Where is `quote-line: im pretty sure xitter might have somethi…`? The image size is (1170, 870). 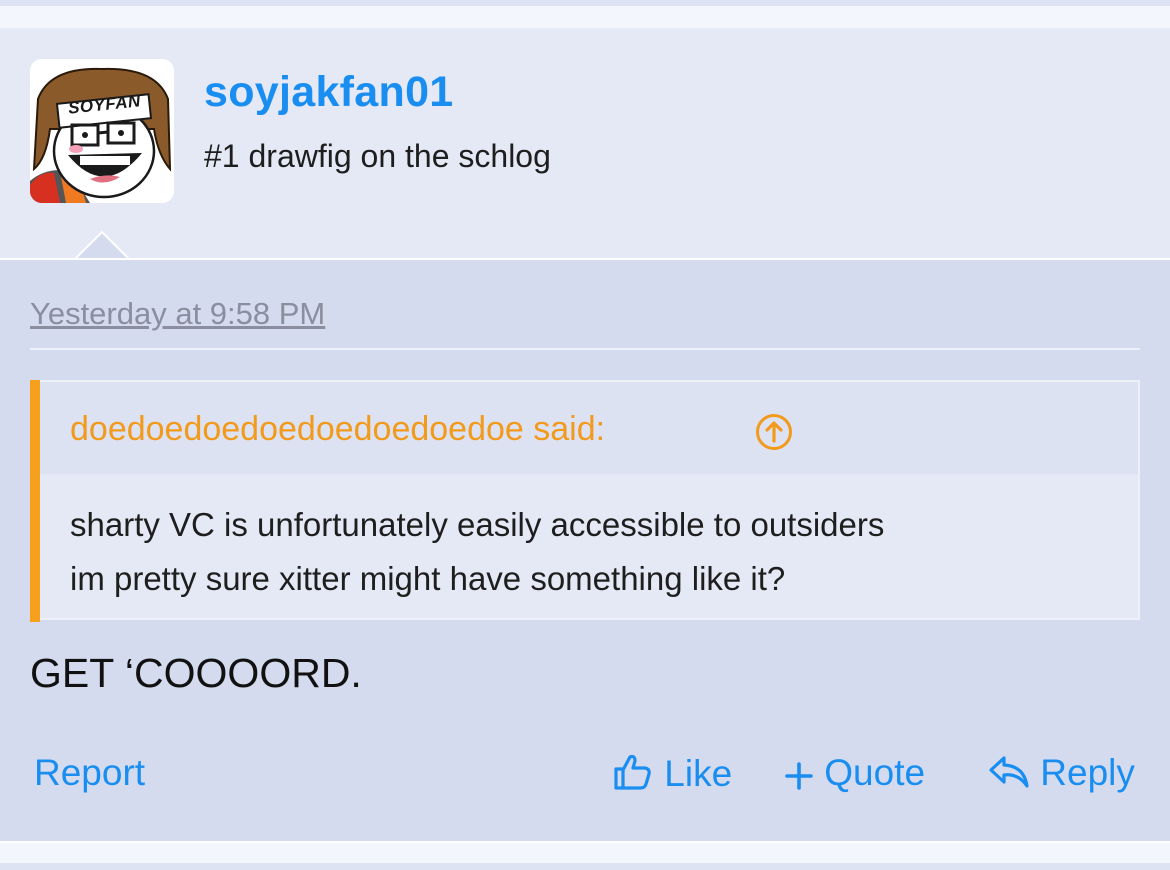 quote-line: im pretty sure xitter might have somethi… is located at coordinates (428, 578).